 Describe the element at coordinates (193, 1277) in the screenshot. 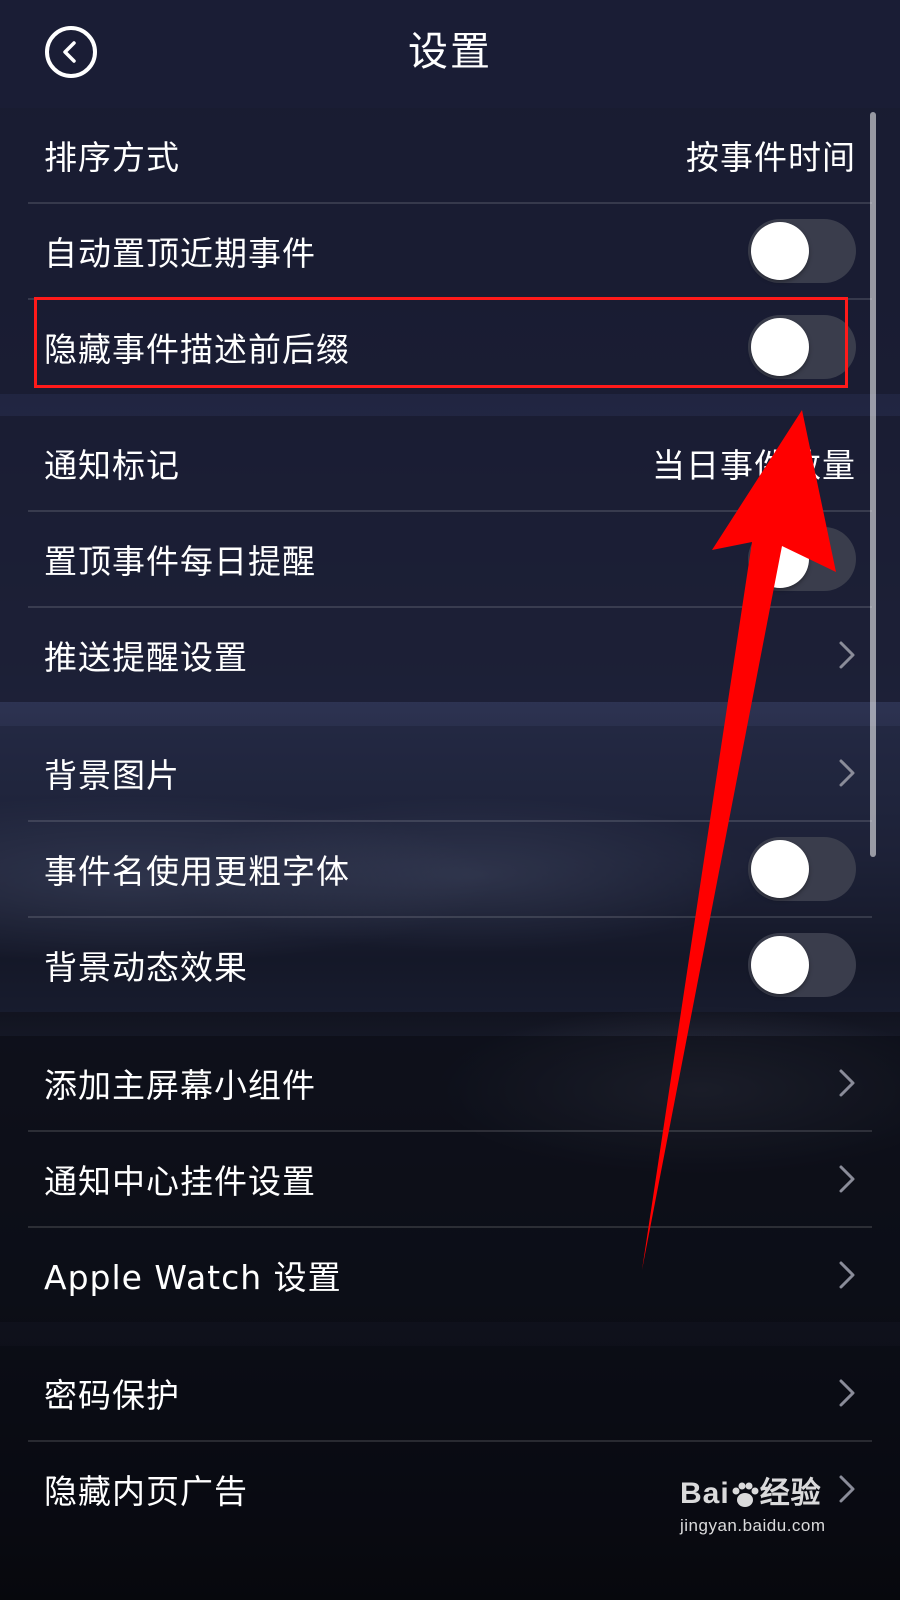

I see `row-label: Apple Watch 设置` at that location.